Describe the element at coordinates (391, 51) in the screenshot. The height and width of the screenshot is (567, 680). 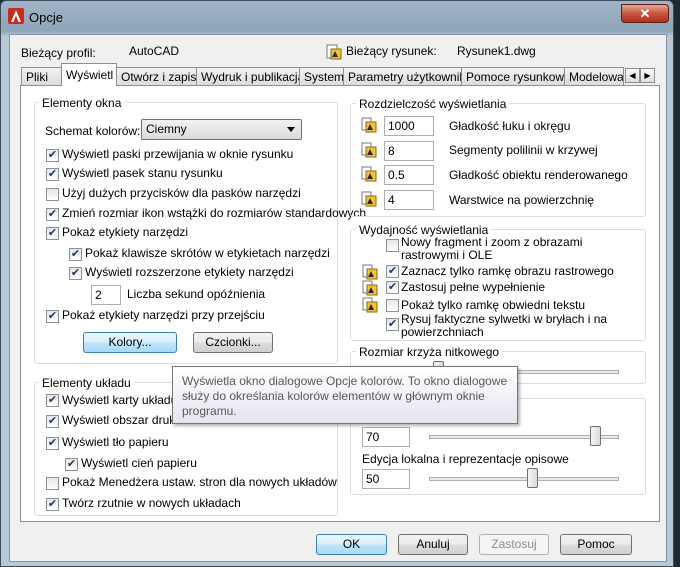
I see `current-drawing-label: Bieżący rysunek:` at that location.